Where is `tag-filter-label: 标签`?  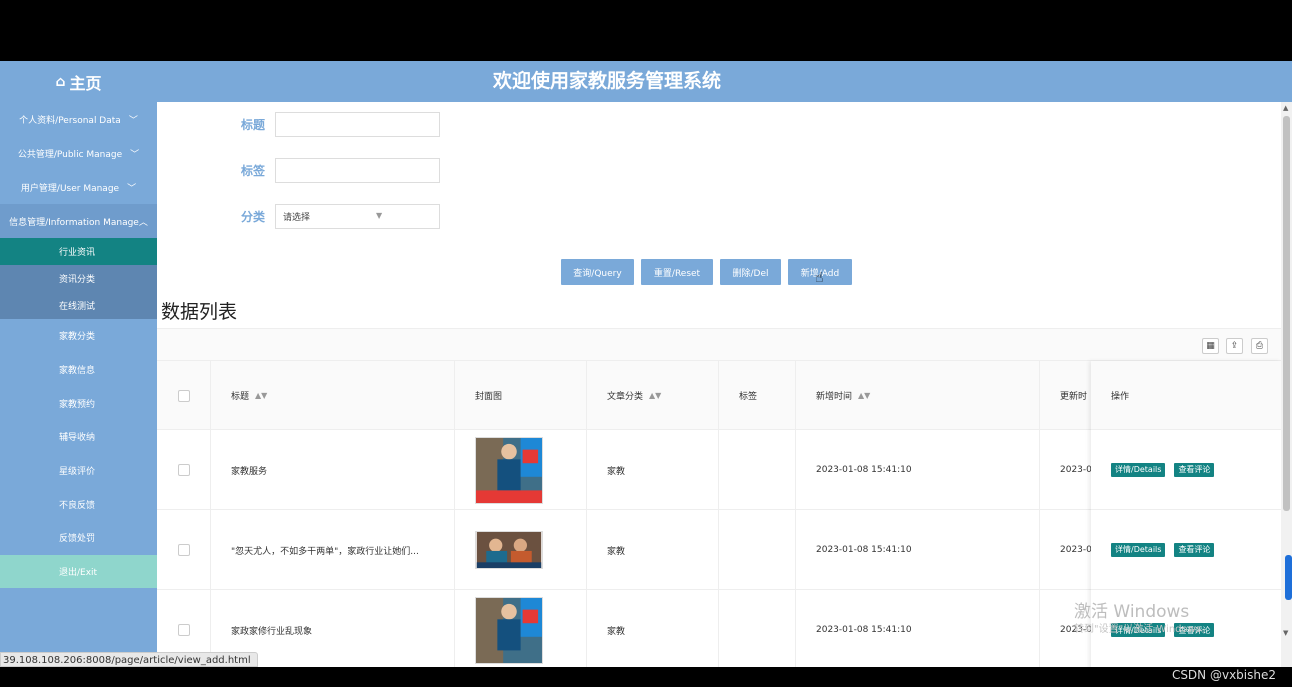 tag-filter-label: 标签 is located at coordinates (252, 171).